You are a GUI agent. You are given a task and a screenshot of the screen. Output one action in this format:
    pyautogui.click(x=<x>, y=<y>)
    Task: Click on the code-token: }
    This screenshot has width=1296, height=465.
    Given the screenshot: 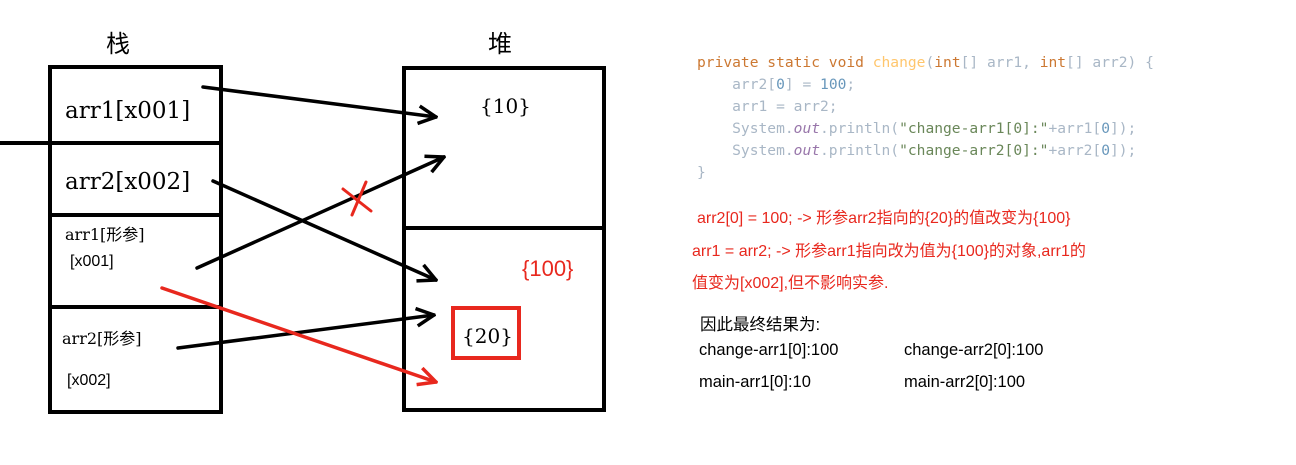 What is the action you would take?
    pyautogui.click(x=701, y=172)
    